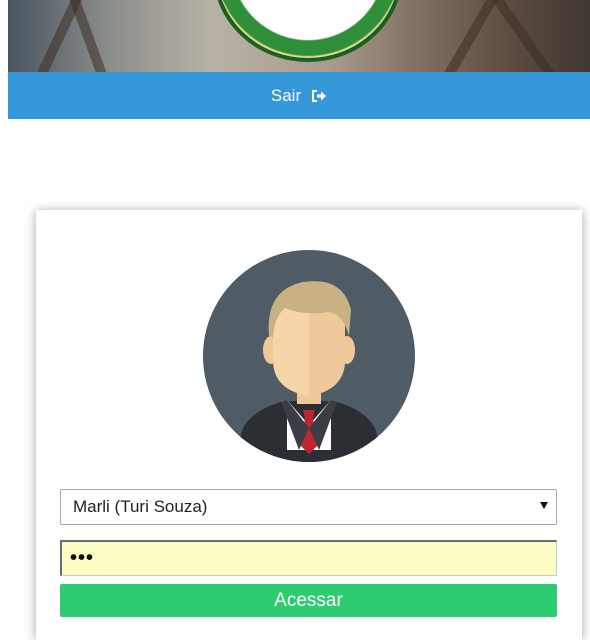 This screenshot has width=590, height=640. I want to click on submit-label: Acessar, so click(308, 600).